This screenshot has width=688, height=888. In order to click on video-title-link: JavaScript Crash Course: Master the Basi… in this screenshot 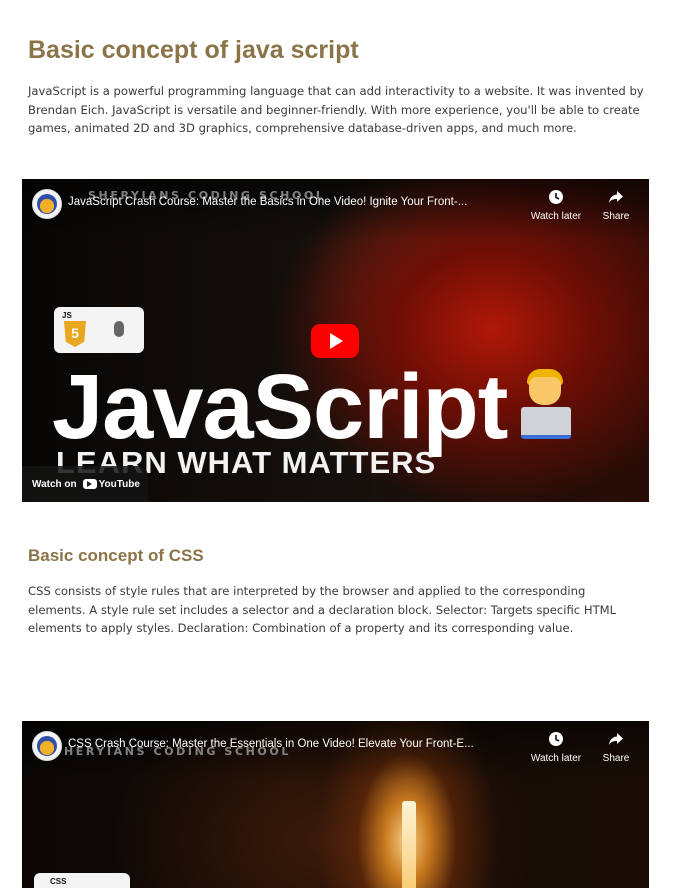, I will do `click(278, 202)`.